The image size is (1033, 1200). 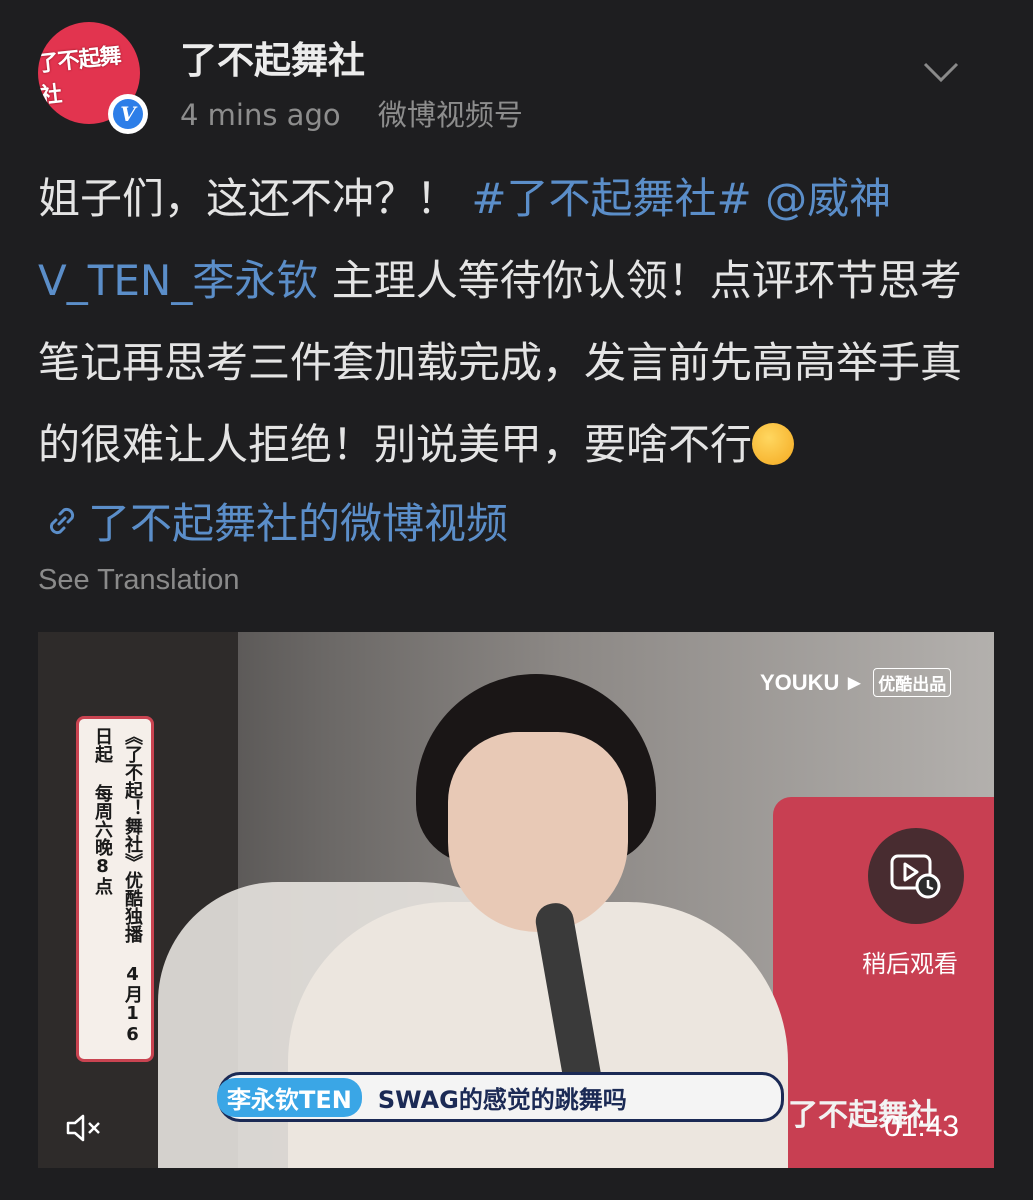 What do you see at coordinates (351, 113) in the screenshot?
I see `post-meta: 4 mins ago 微博视频号` at bounding box center [351, 113].